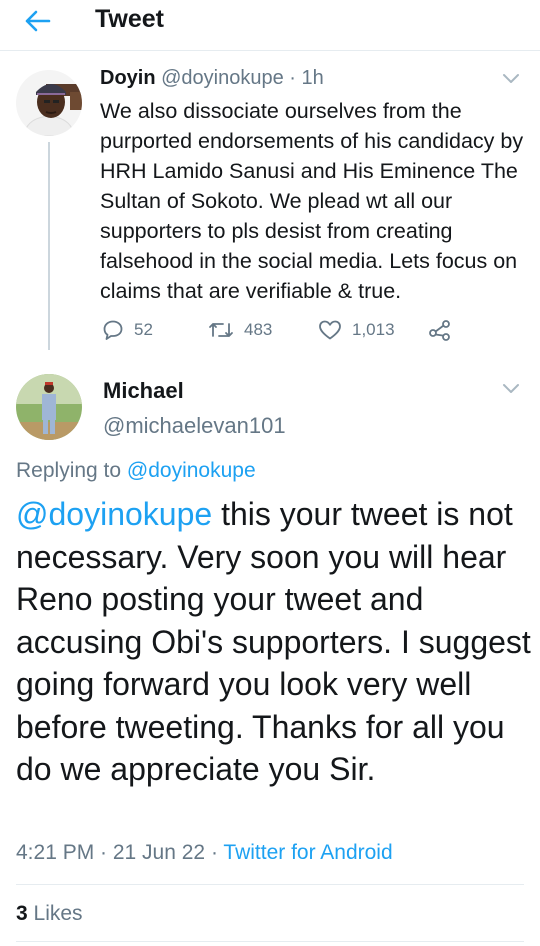 This screenshot has height=946, width=540. What do you see at coordinates (22, 913) in the screenshot?
I see `likes-count: 3` at bounding box center [22, 913].